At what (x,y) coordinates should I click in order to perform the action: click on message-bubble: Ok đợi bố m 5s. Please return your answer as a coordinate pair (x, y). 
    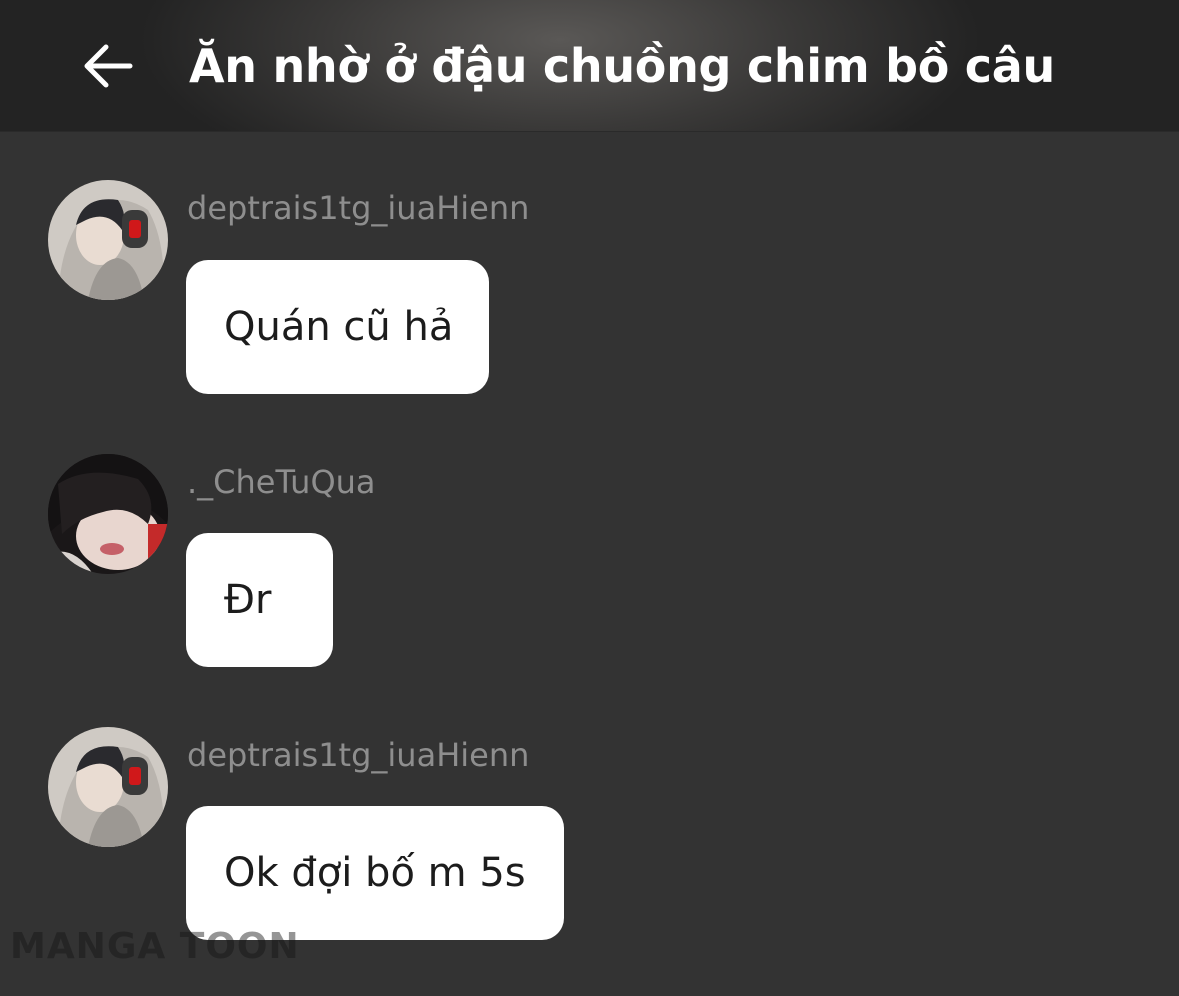
    Looking at the image, I should click on (375, 873).